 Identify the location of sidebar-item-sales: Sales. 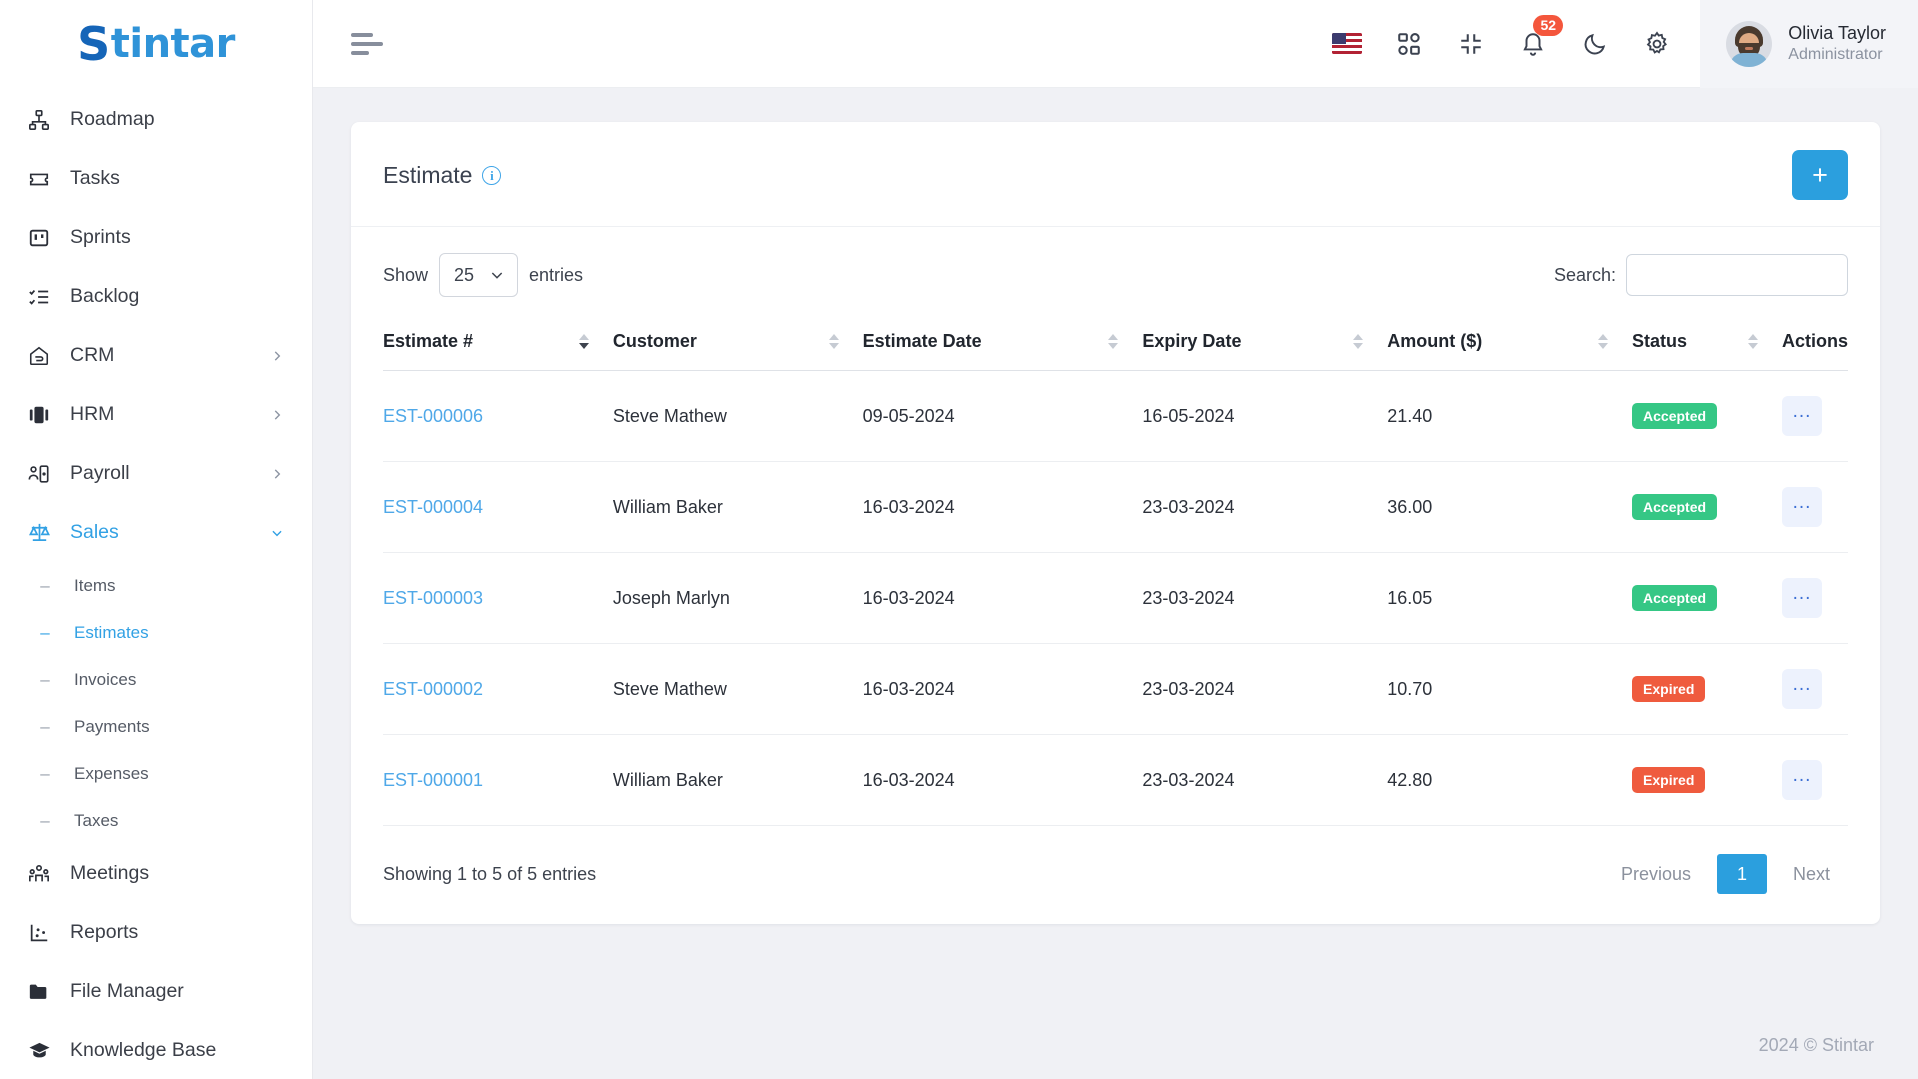
(156, 532).